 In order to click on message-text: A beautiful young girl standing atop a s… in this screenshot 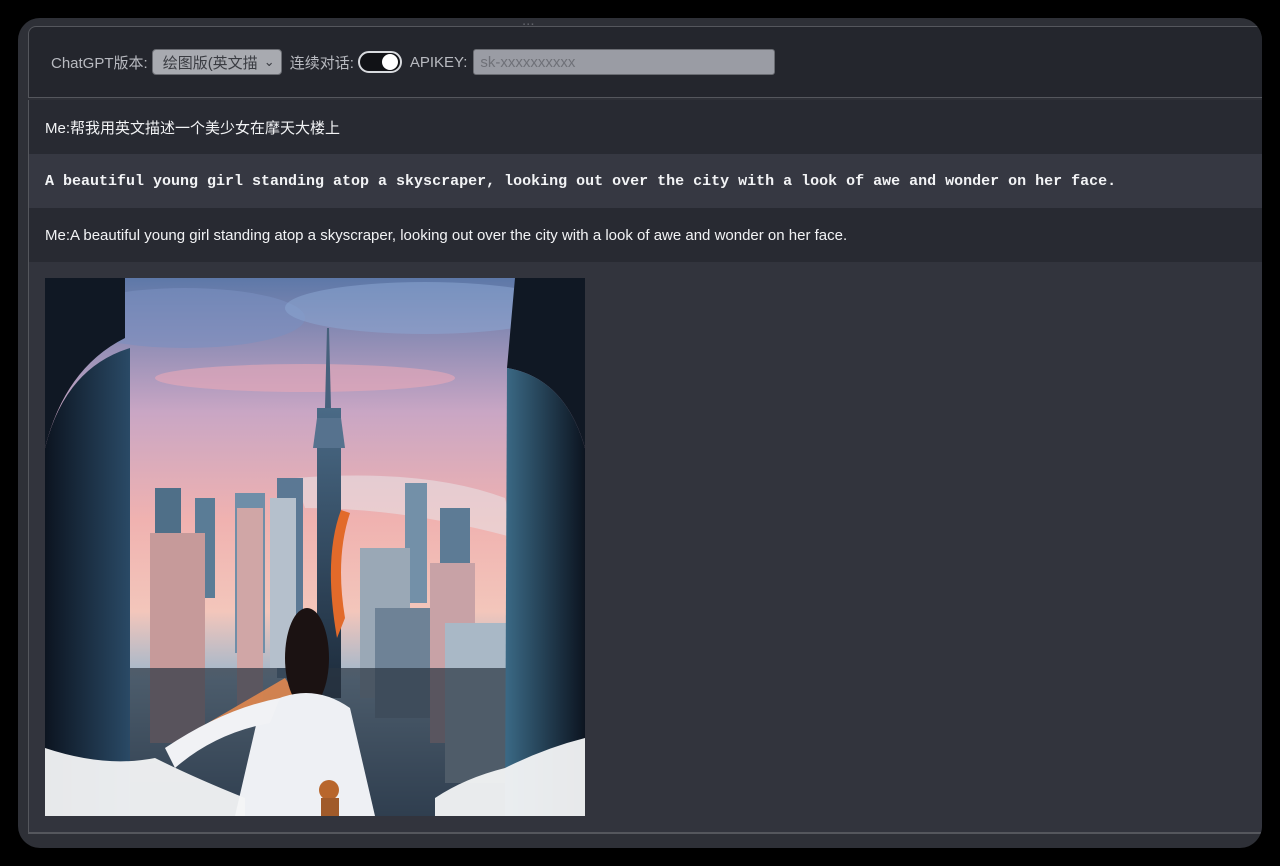, I will do `click(581, 181)`.